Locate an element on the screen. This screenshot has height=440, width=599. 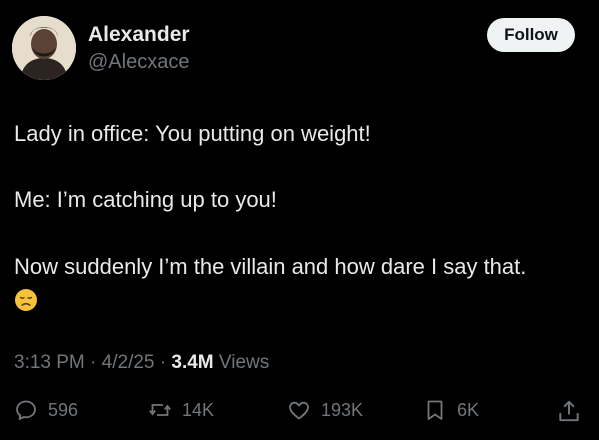
reply-icon is located at coordinates (26, 410).